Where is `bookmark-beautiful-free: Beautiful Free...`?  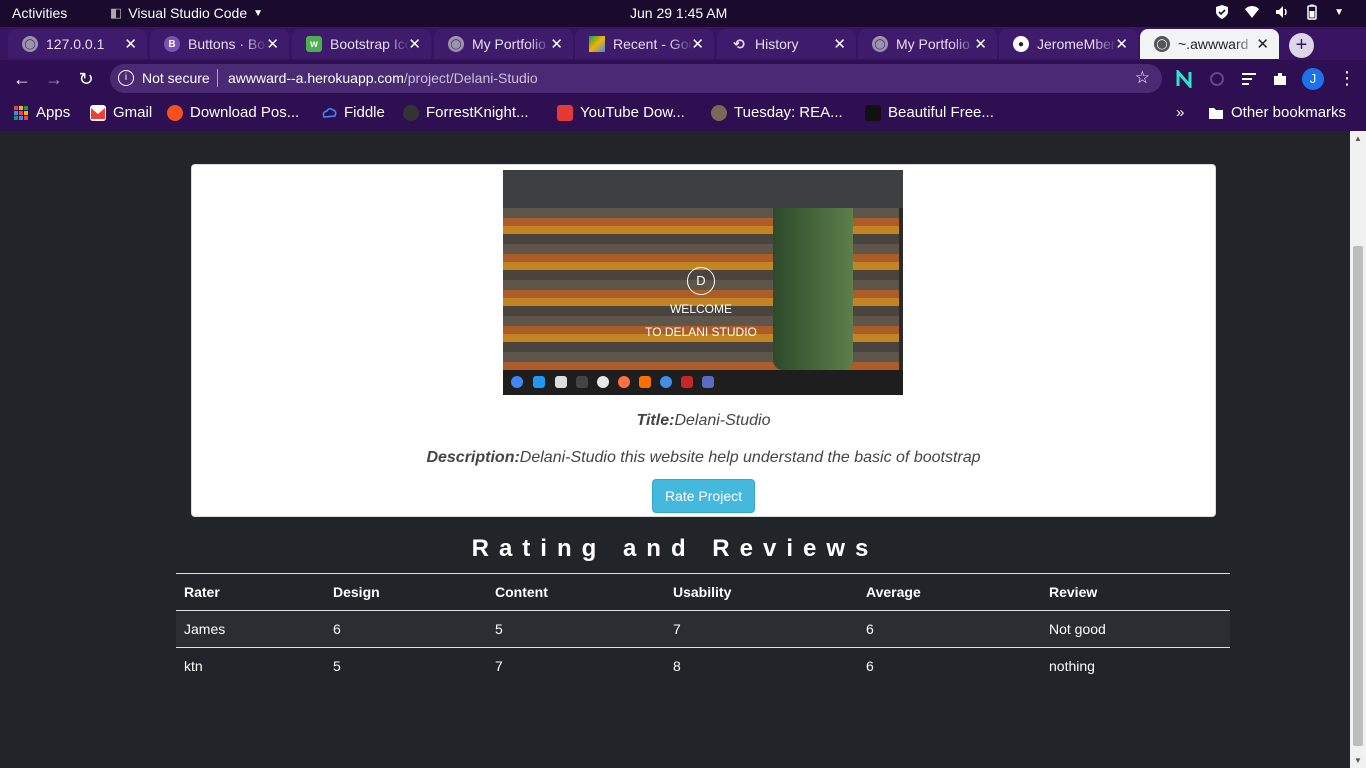 bookmark-beautiful-free: Beautiful Free... is located at coordinates (929, 112).